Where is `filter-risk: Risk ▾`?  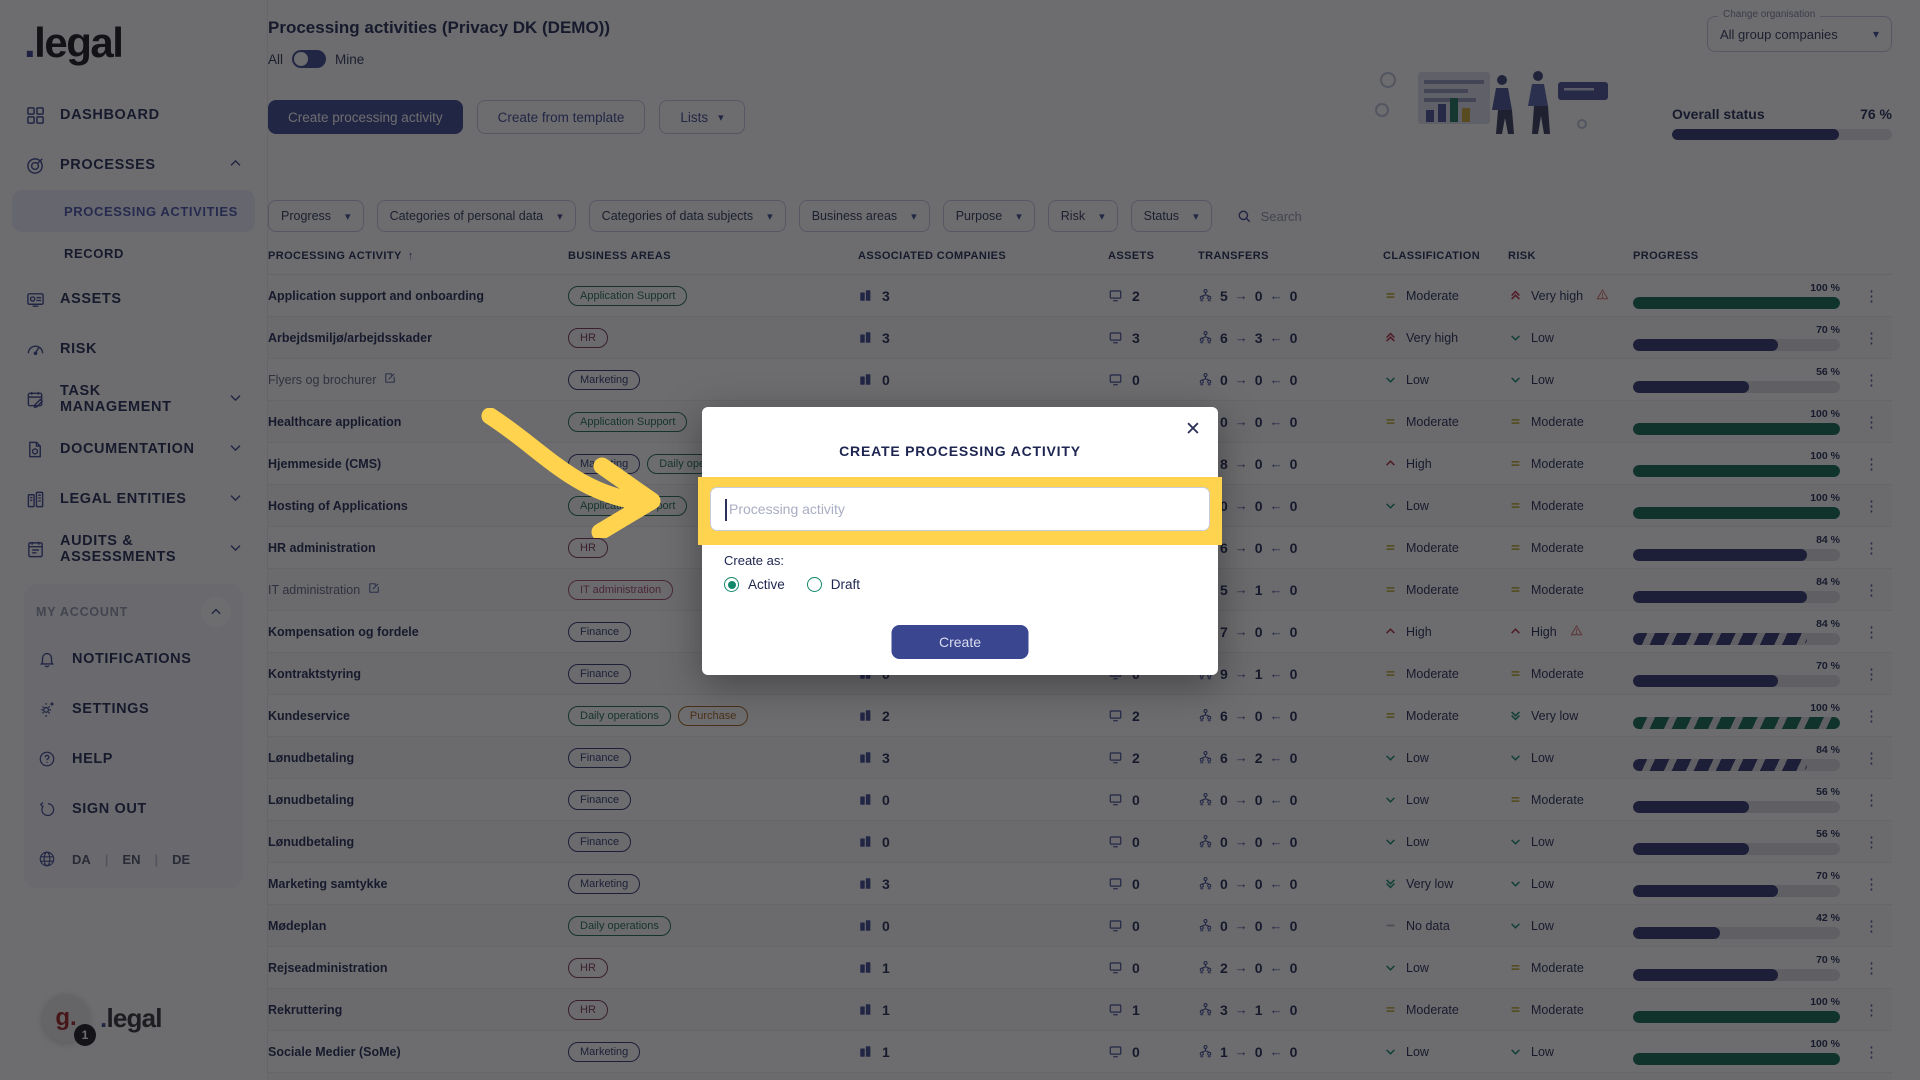 filter-risk: Risk ▾ is located at coordinates (1082, 216).